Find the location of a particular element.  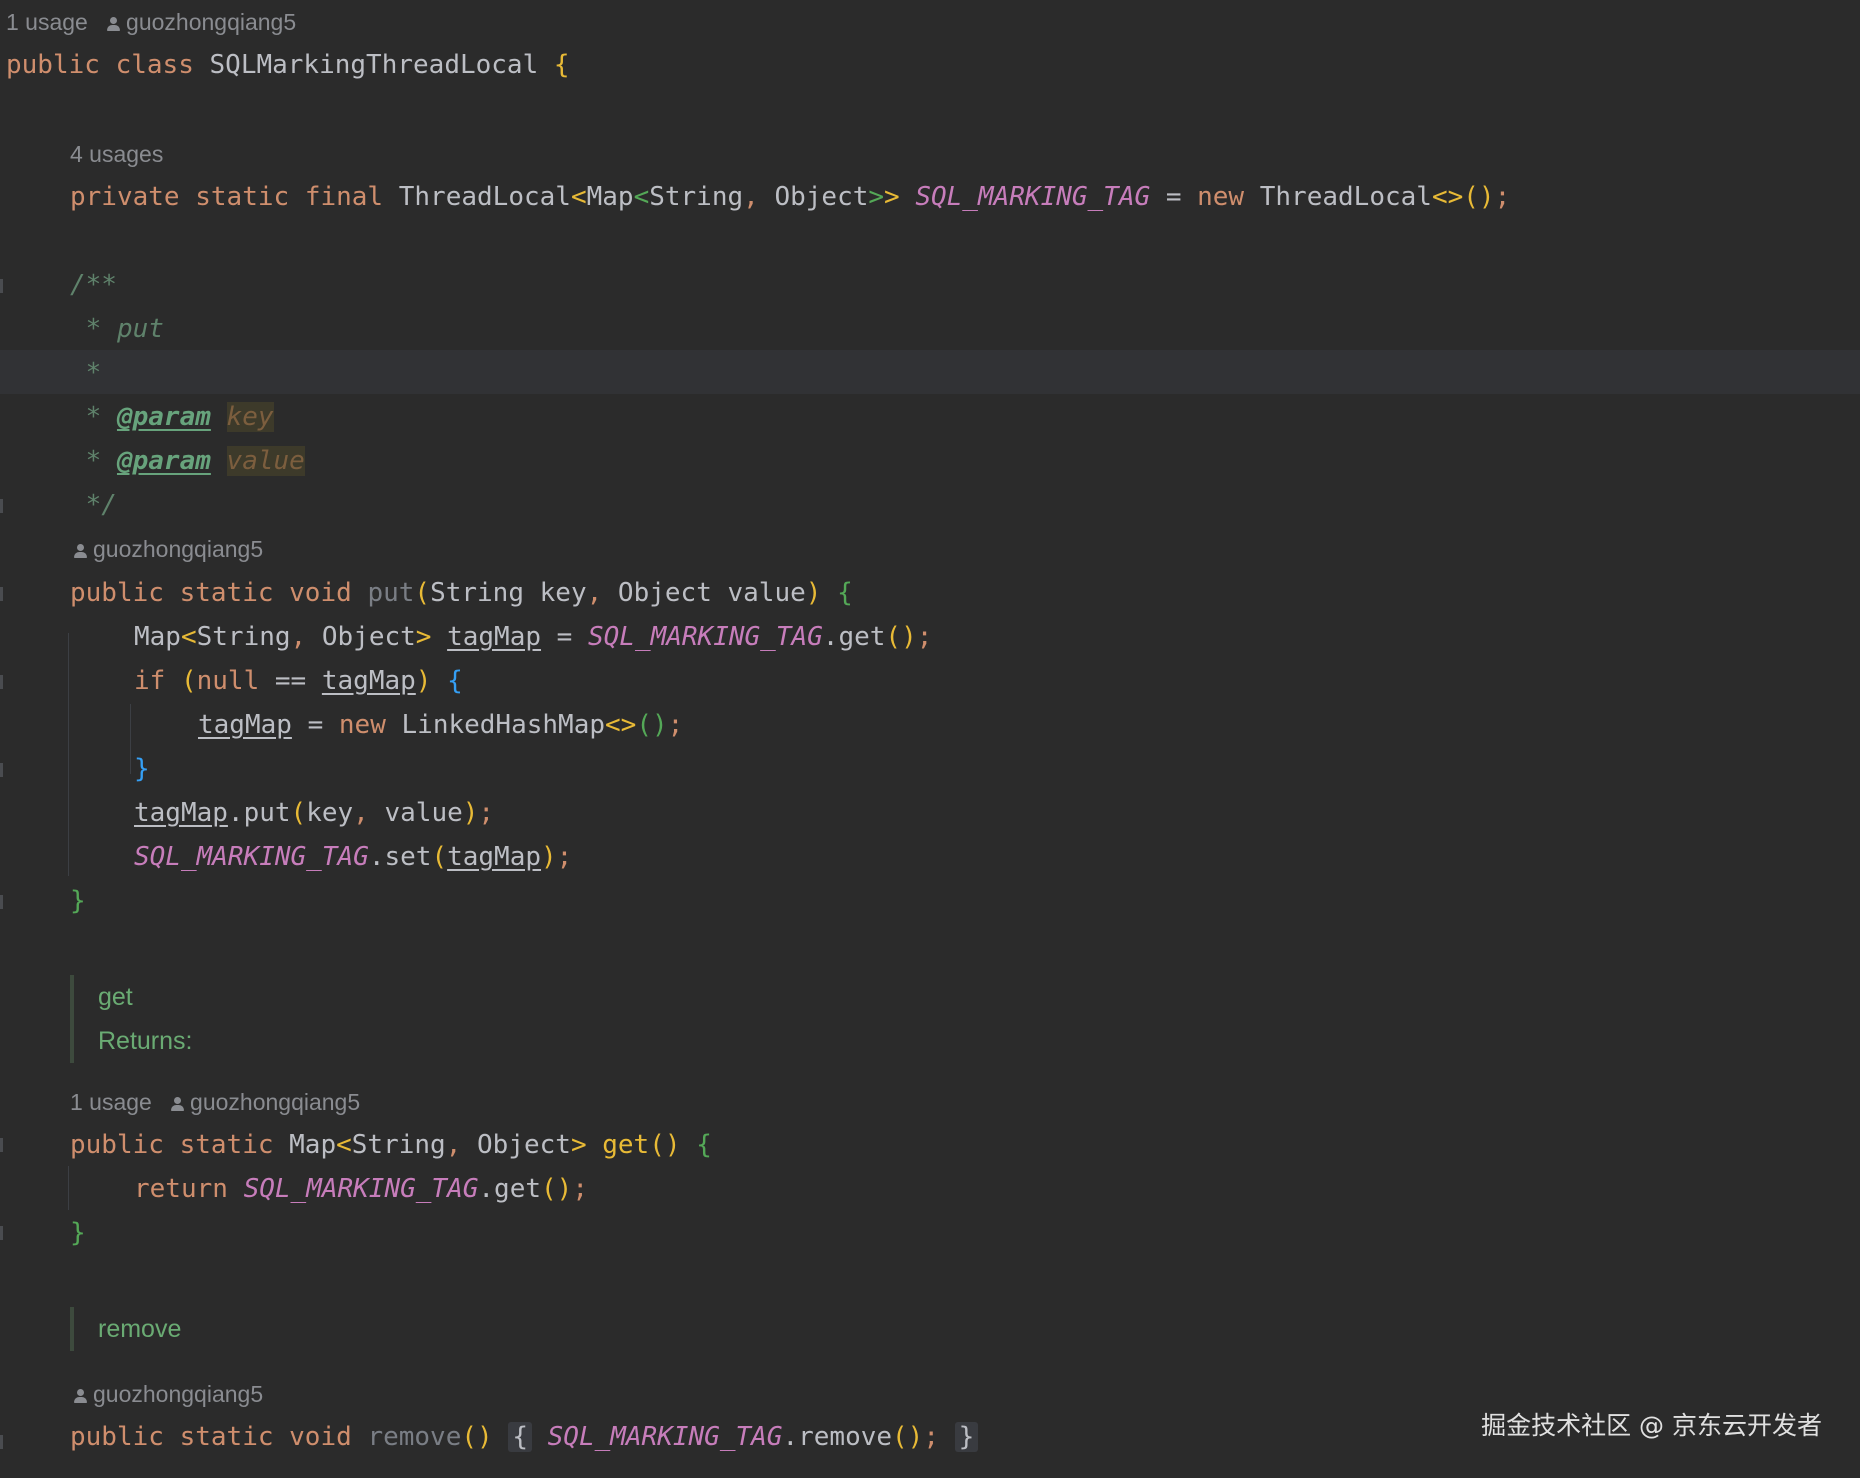

author-hint: guozhongqiang5 is located at coordinates (211, 22).